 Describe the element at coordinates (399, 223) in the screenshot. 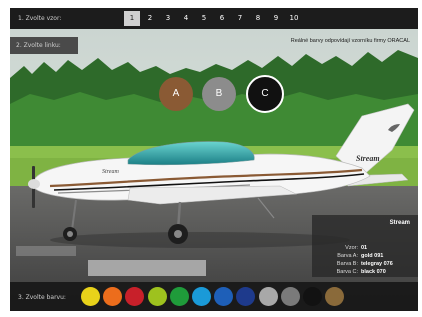

I see `info-title: Stream` at that location.